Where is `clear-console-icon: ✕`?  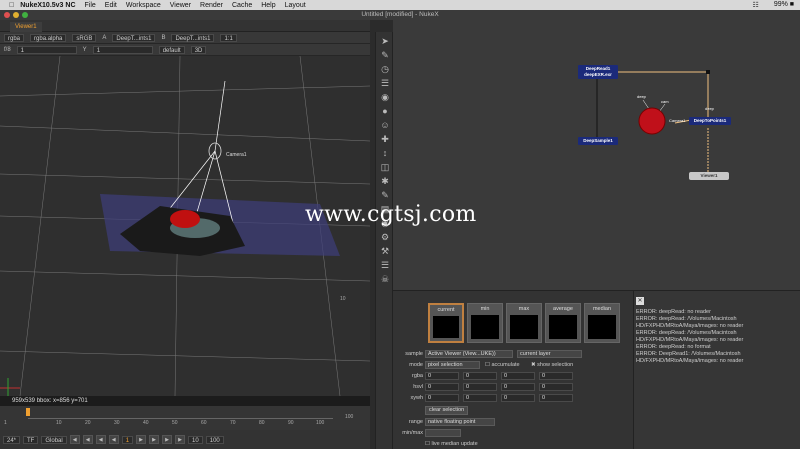 clear-console-icon: ✕ is located at coordinates (640, 301).